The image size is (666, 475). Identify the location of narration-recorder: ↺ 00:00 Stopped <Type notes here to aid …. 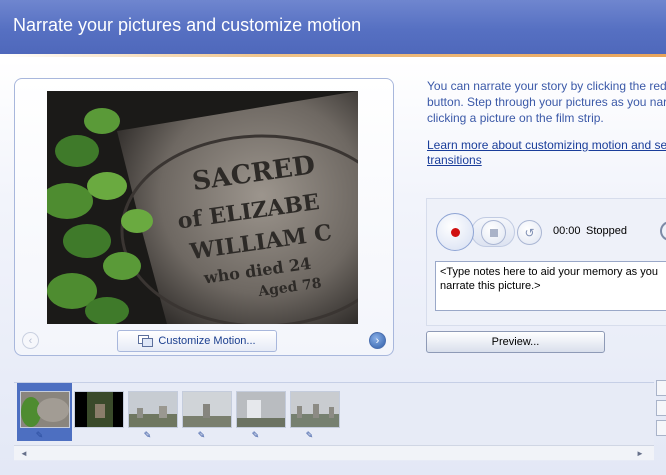
(546, 262).